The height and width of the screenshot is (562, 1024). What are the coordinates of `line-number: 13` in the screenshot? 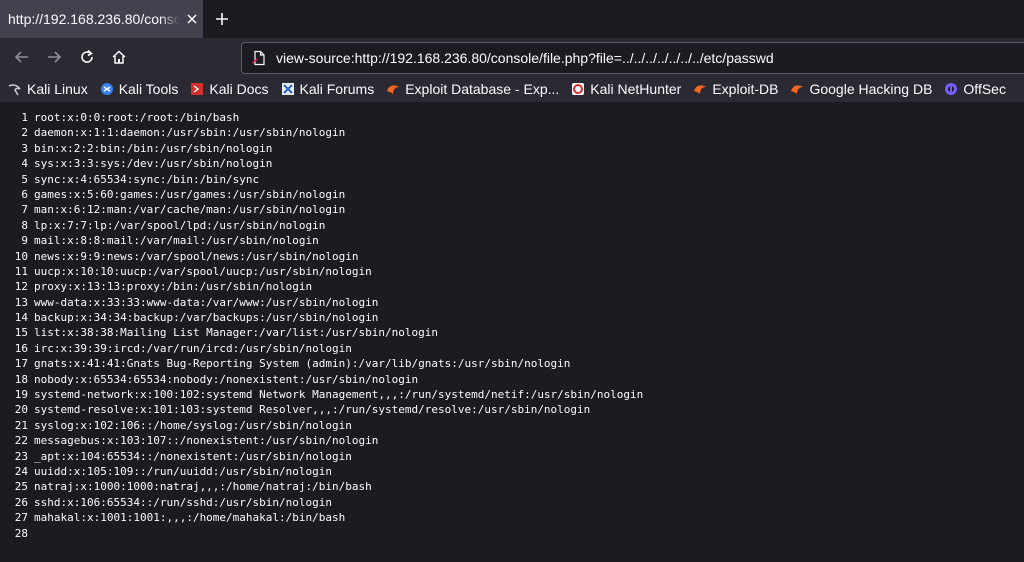 It's located at (21, 302).